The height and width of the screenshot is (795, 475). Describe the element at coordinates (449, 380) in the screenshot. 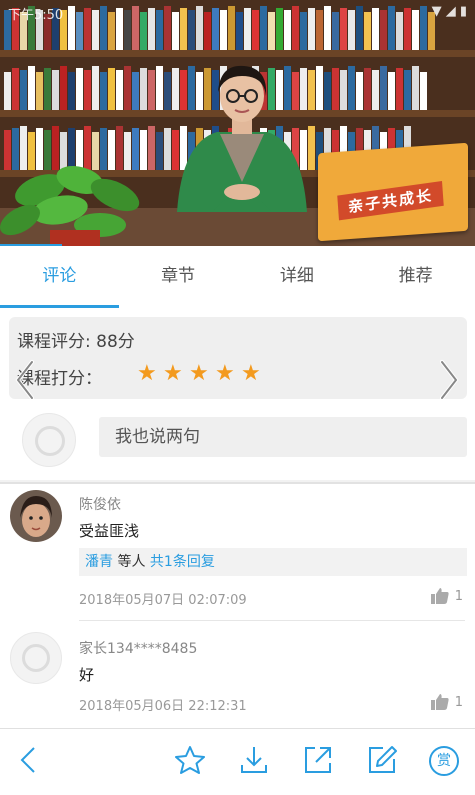

I see `chevron-right-icon` at that location.